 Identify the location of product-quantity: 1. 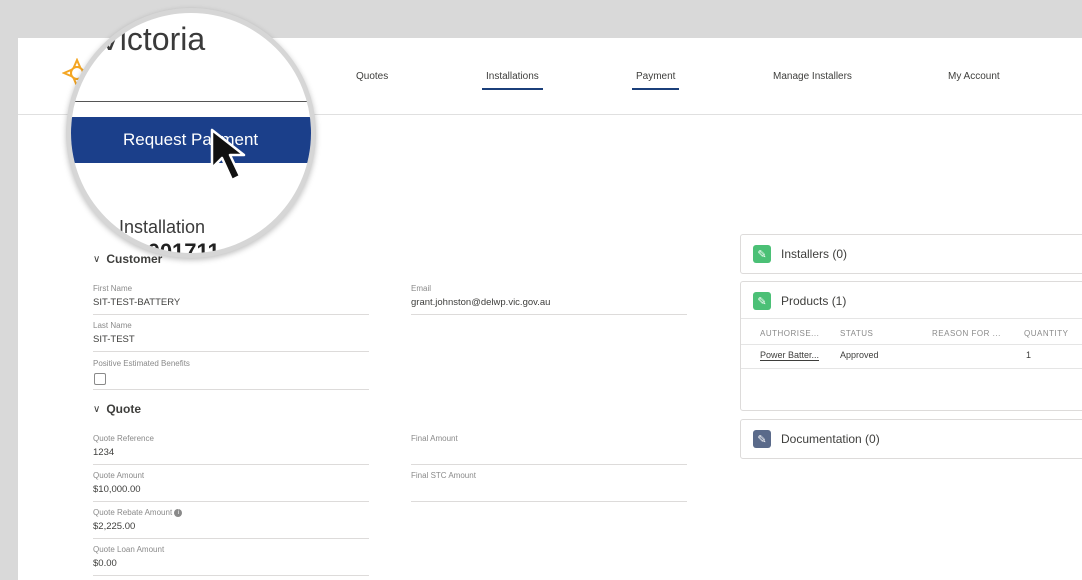
(1029, 355).